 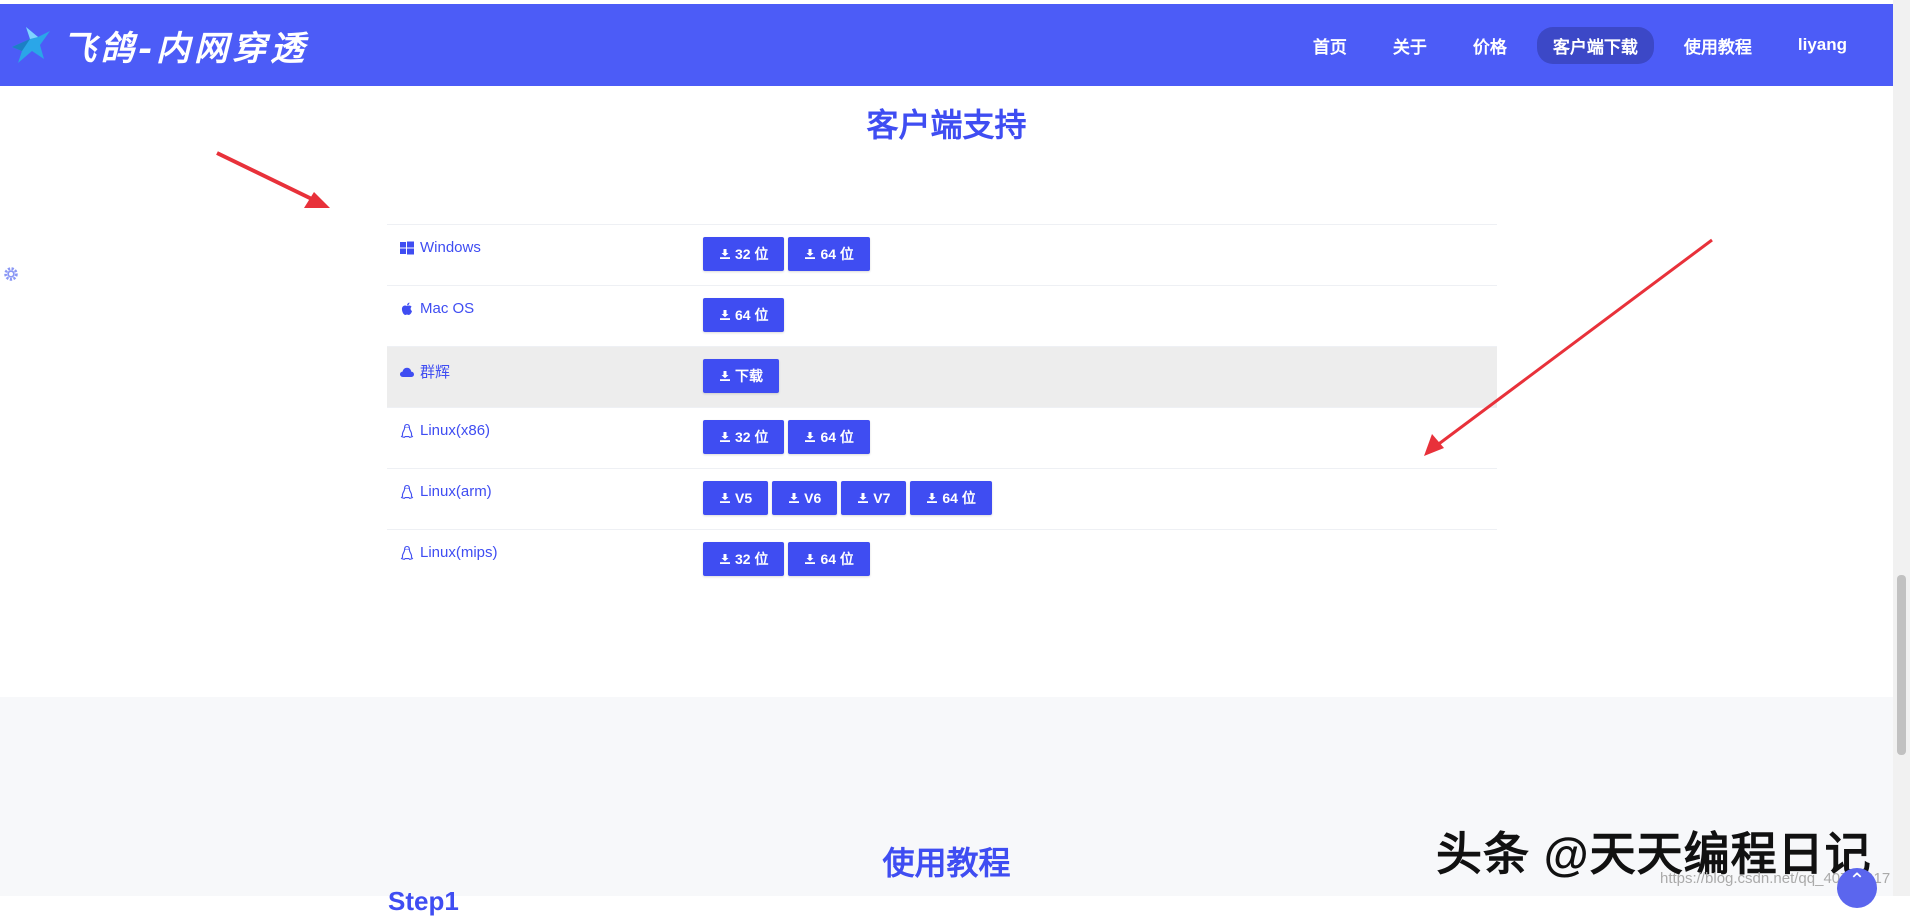 I want to click on chevron-up-icon: ⌃, so click(x=1857, y=881).